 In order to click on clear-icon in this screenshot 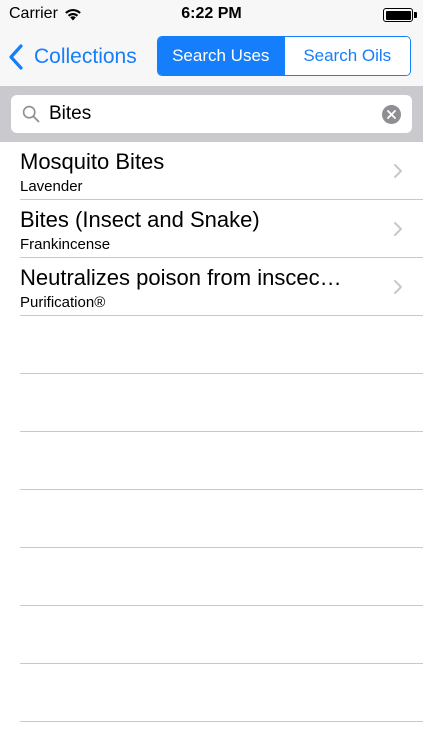, I will do `click(391, 114)`.